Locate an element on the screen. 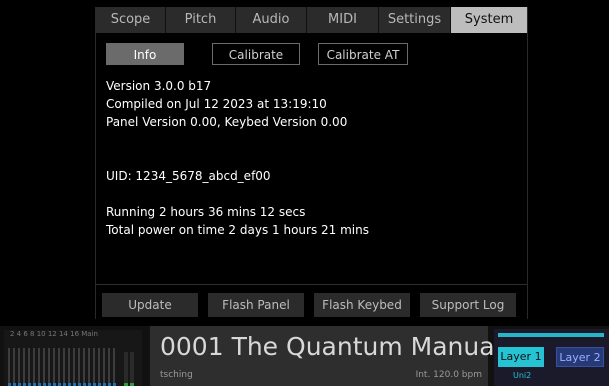 This screenshot has height=386, width=609. update-button: Update is located at coordinates (150, 305).